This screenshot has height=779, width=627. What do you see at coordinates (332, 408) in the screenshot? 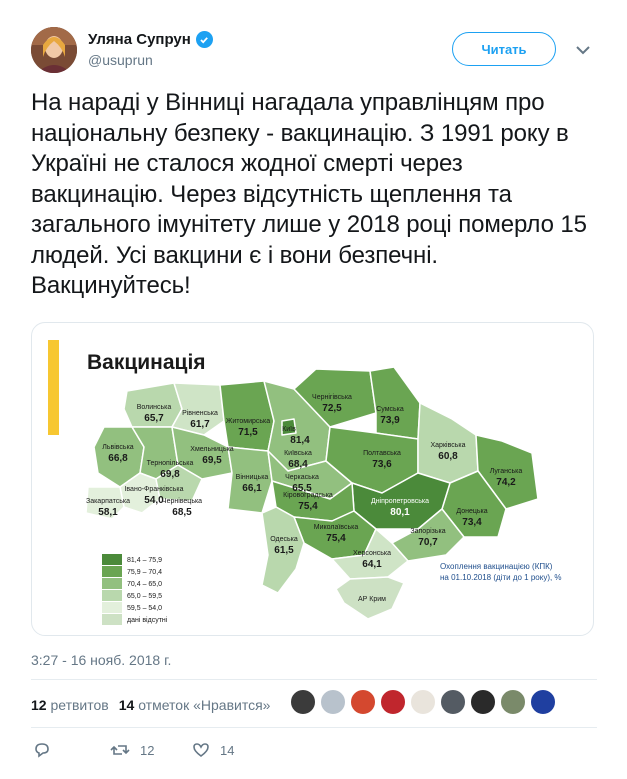
I see `region-value: 72,5` at bounding box center [332, 408].